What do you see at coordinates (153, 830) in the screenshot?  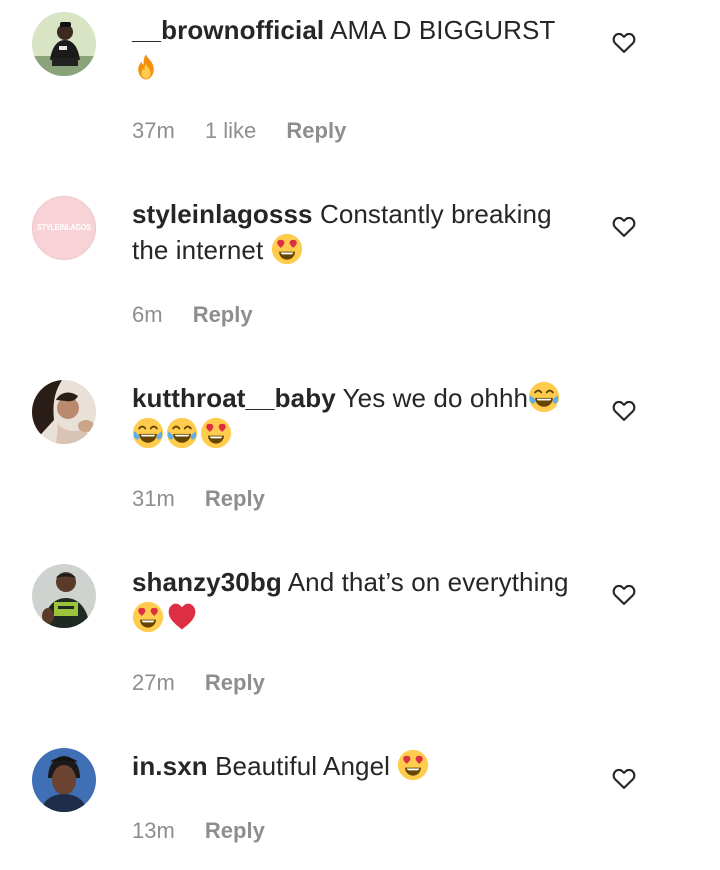 I see `comment-time: 13m` at bounding box center [153, 830].